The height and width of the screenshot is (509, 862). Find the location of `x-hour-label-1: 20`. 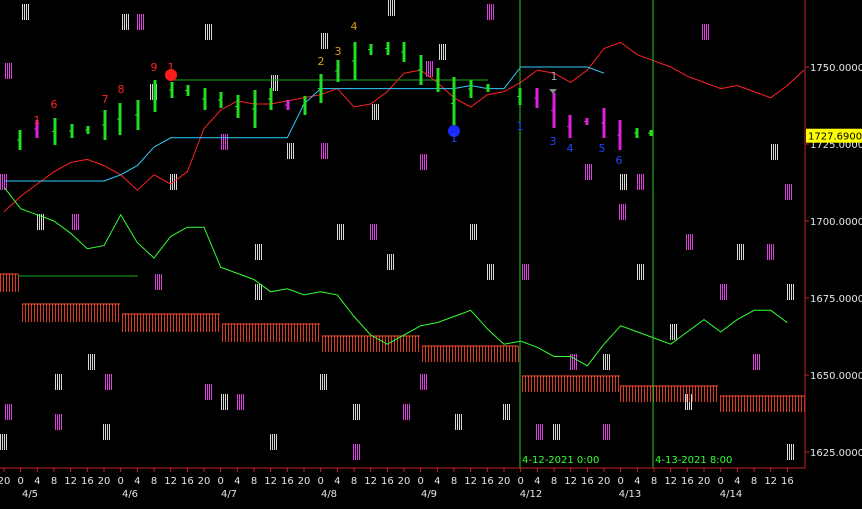

x-hour-label-1: 20 is located at coordinates (5, 481).